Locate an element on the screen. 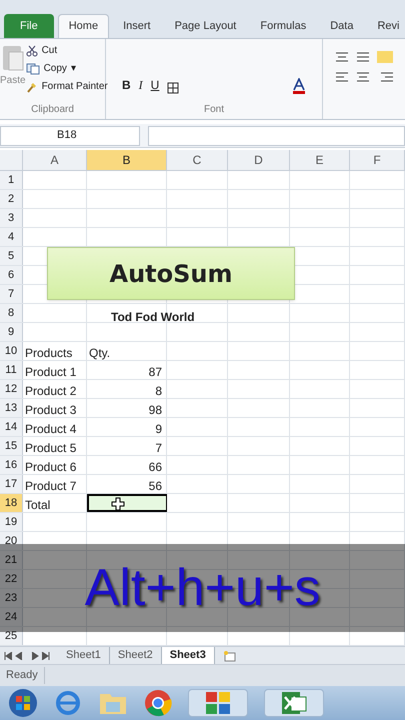  ribbon-tab: Page Layout is located at coordinates (205, 26).